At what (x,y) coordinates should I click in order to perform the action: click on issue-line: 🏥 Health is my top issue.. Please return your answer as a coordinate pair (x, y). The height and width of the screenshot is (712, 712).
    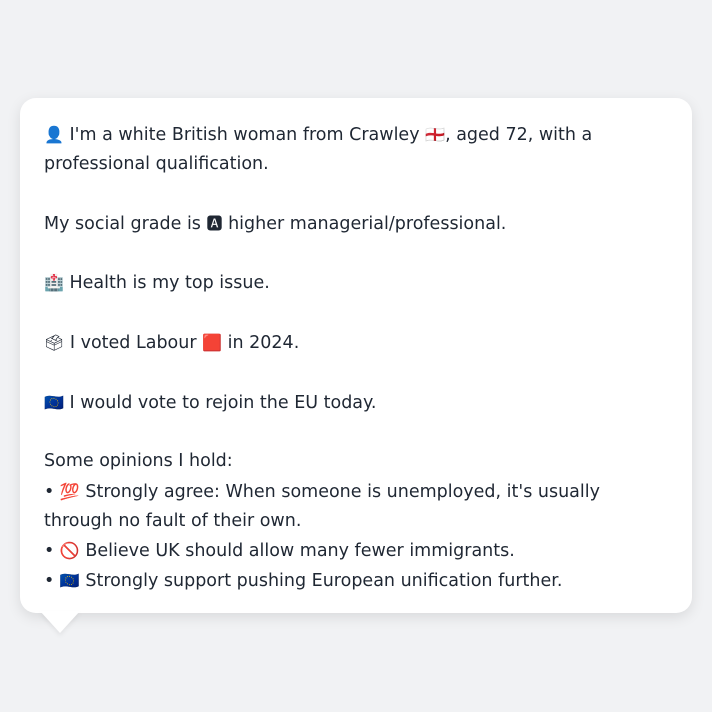
    Looking at the image, I should click on (356, 283).